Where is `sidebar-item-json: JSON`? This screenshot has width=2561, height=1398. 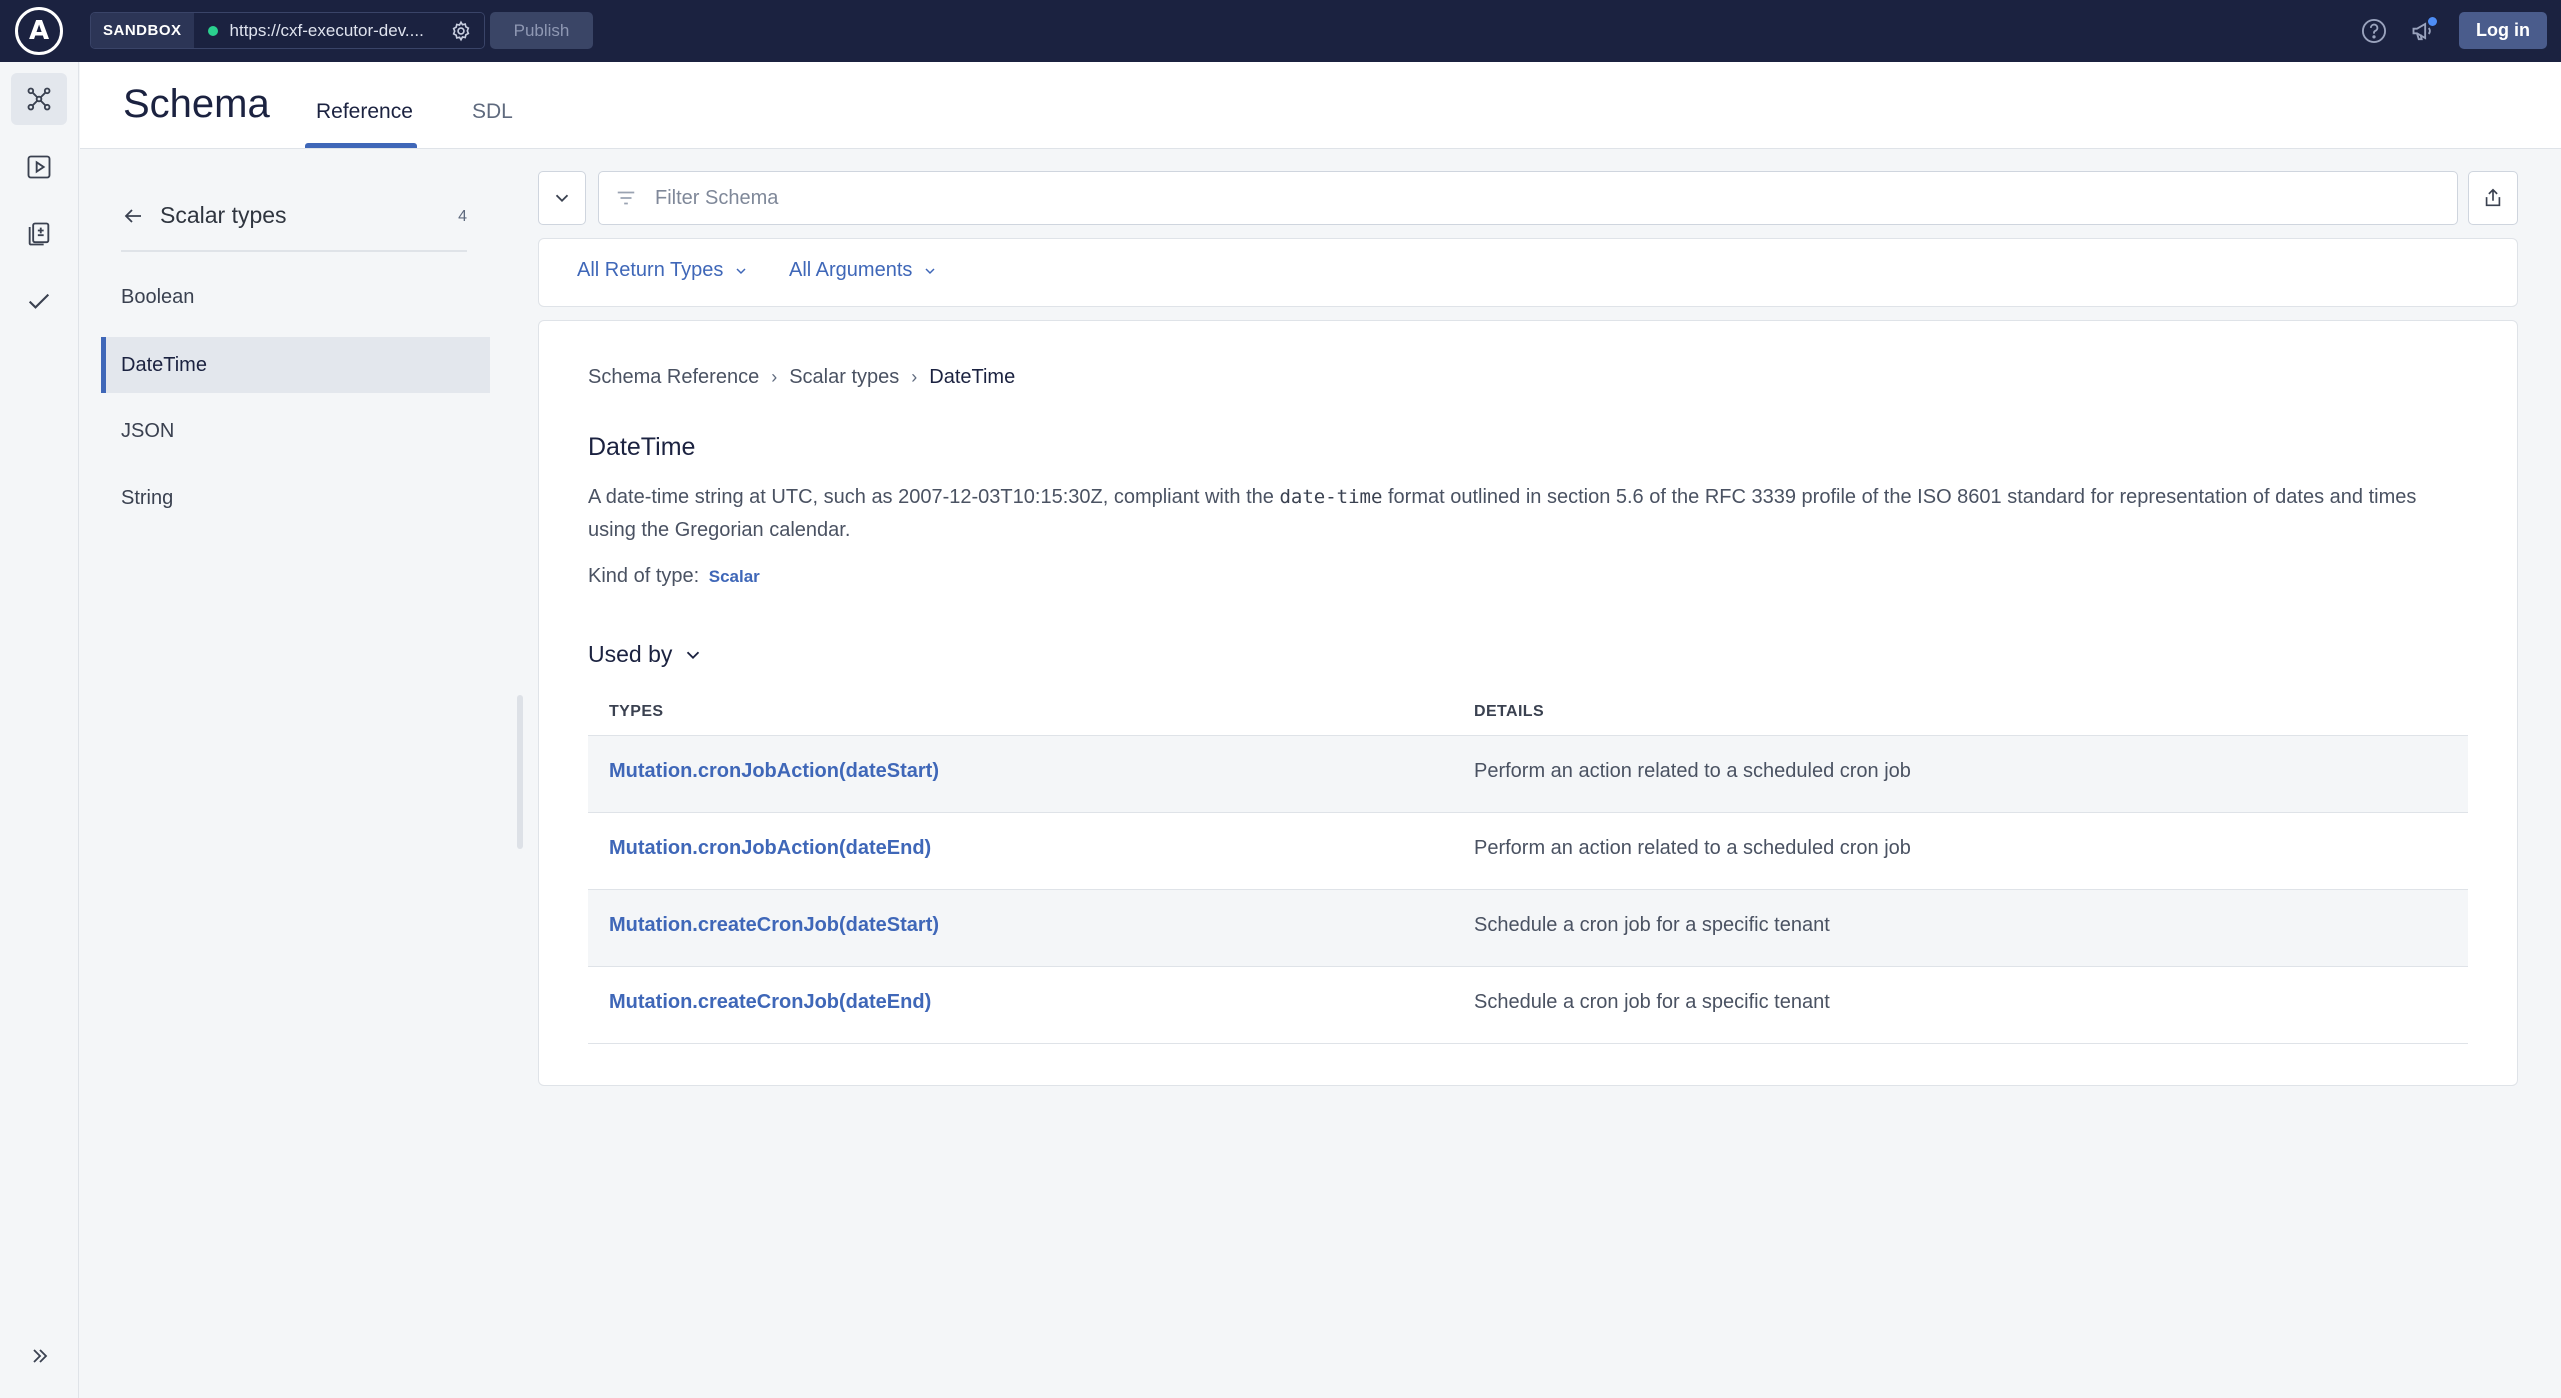
sidebar-item-json: JSON is located at coordinates (295, 431).